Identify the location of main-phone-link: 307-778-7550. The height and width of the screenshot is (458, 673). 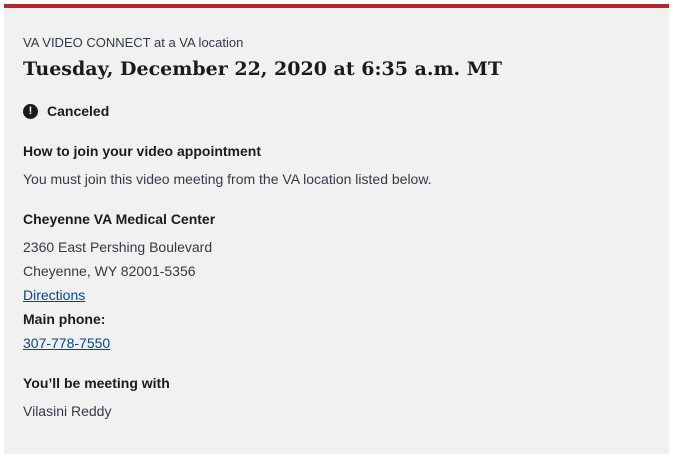
(66, 343).